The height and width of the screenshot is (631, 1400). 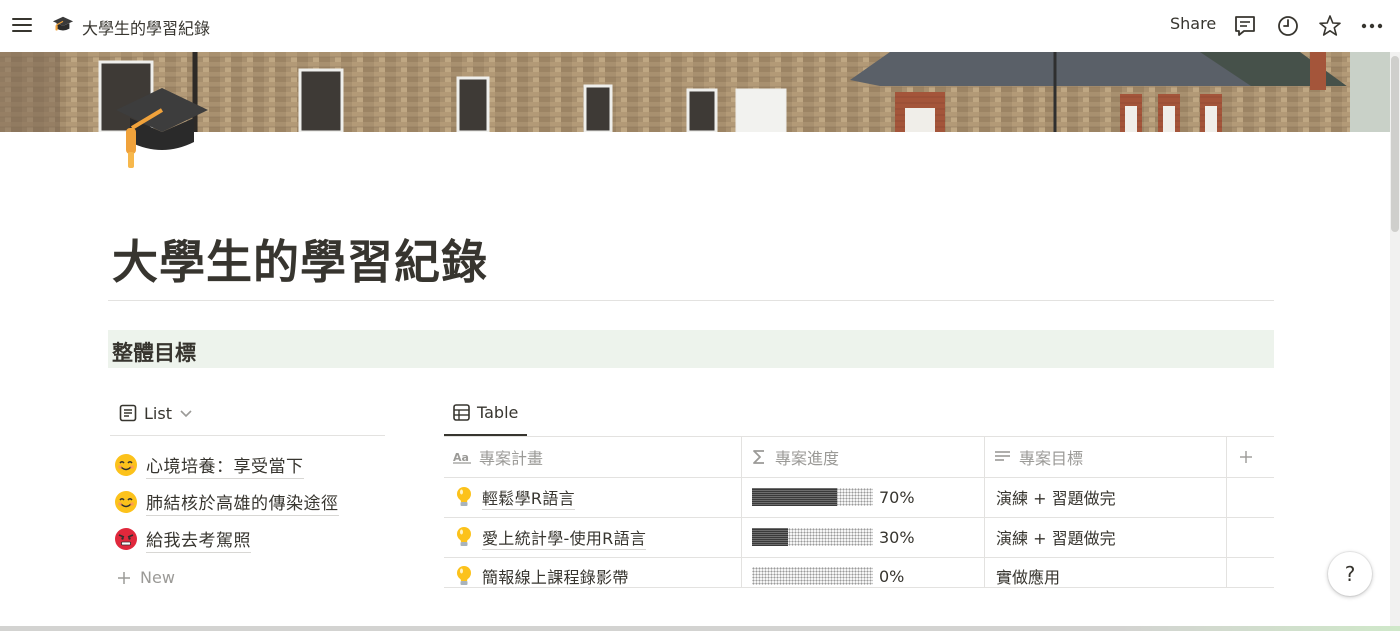 I want to click on row-divider, so click(x=859, y=587).